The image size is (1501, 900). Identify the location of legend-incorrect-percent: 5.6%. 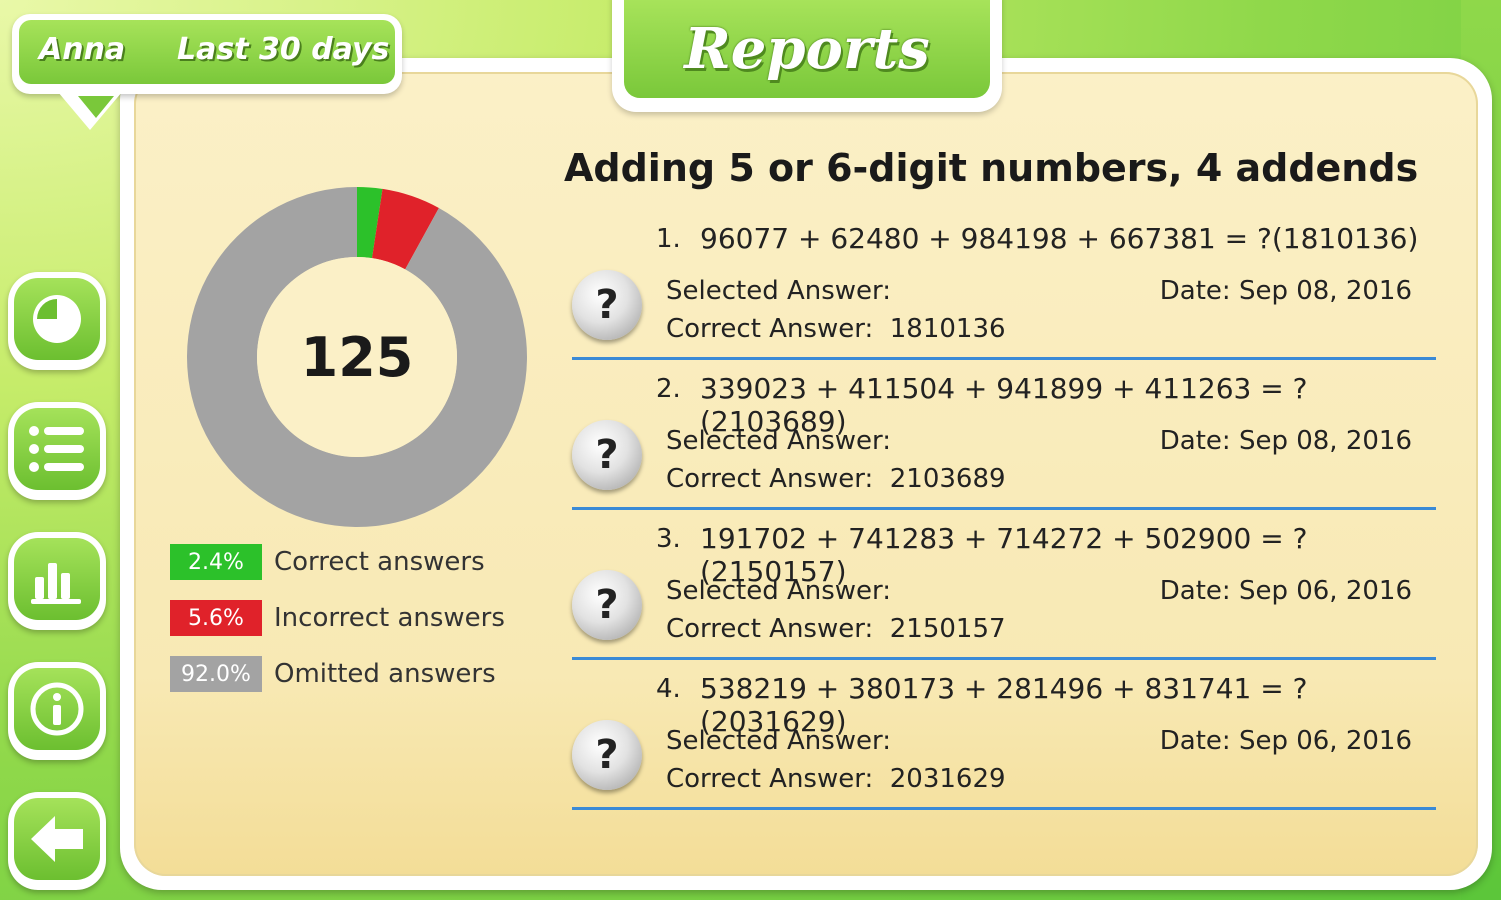
(216, 618).